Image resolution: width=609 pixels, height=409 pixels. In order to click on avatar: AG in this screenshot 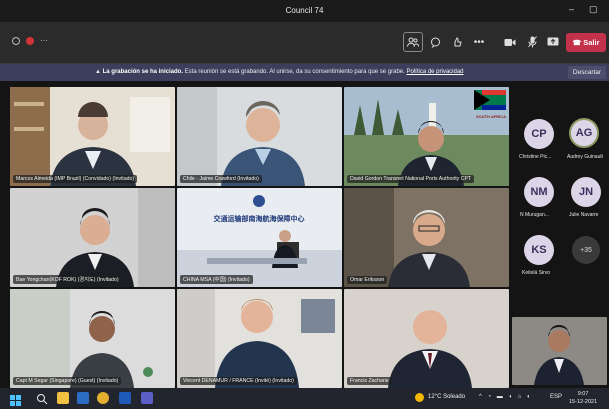, I will do `click(584, 133)`.